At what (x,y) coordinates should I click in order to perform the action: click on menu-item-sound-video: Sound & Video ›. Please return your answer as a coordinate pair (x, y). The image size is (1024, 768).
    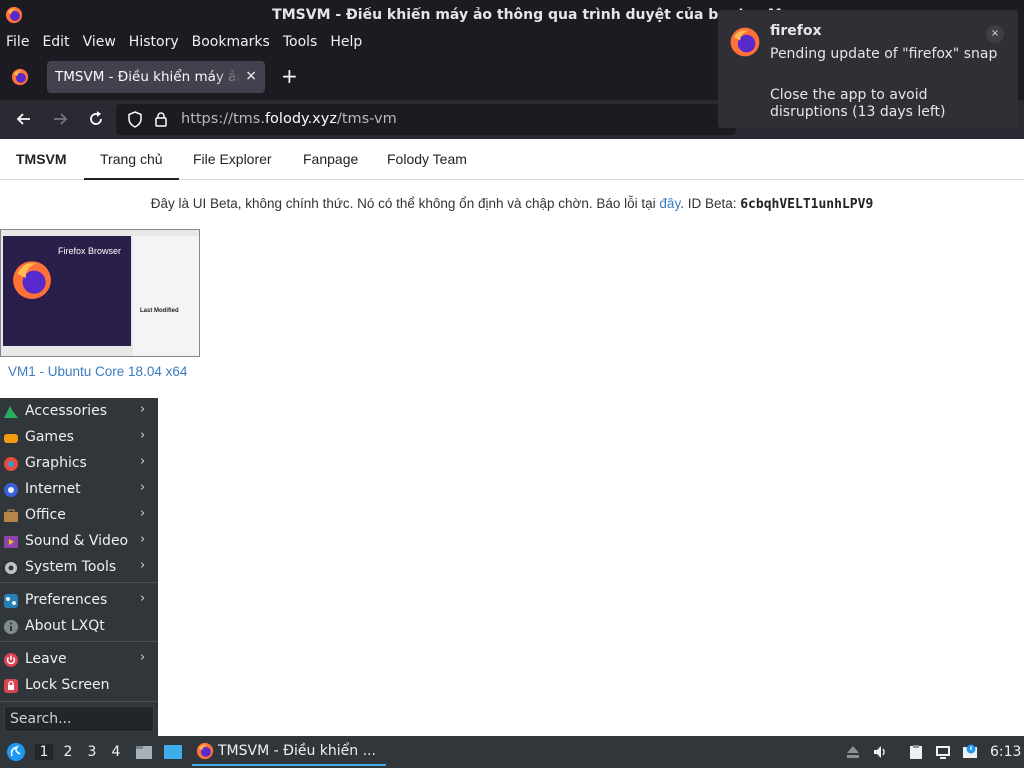
    Looking at the image, I should click on (79, 542).